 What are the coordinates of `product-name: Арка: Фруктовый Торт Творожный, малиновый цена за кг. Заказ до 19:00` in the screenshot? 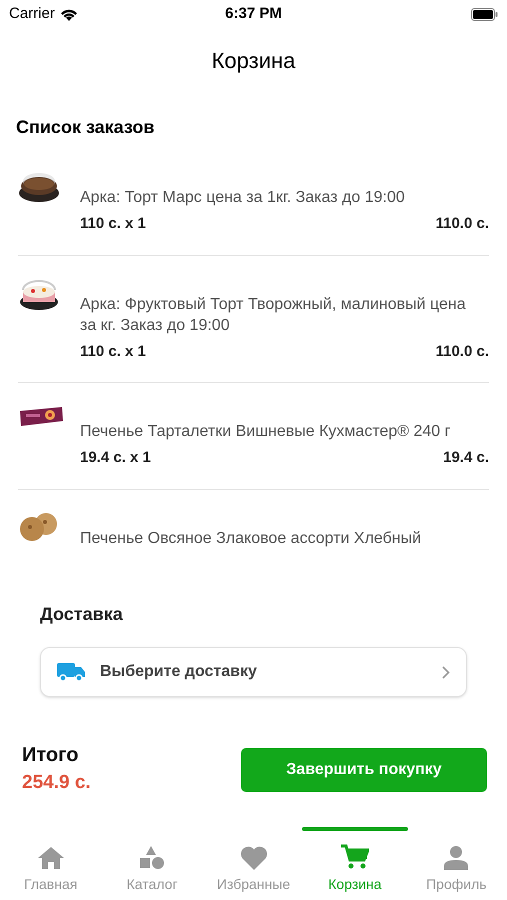 It's located at (273, 315).